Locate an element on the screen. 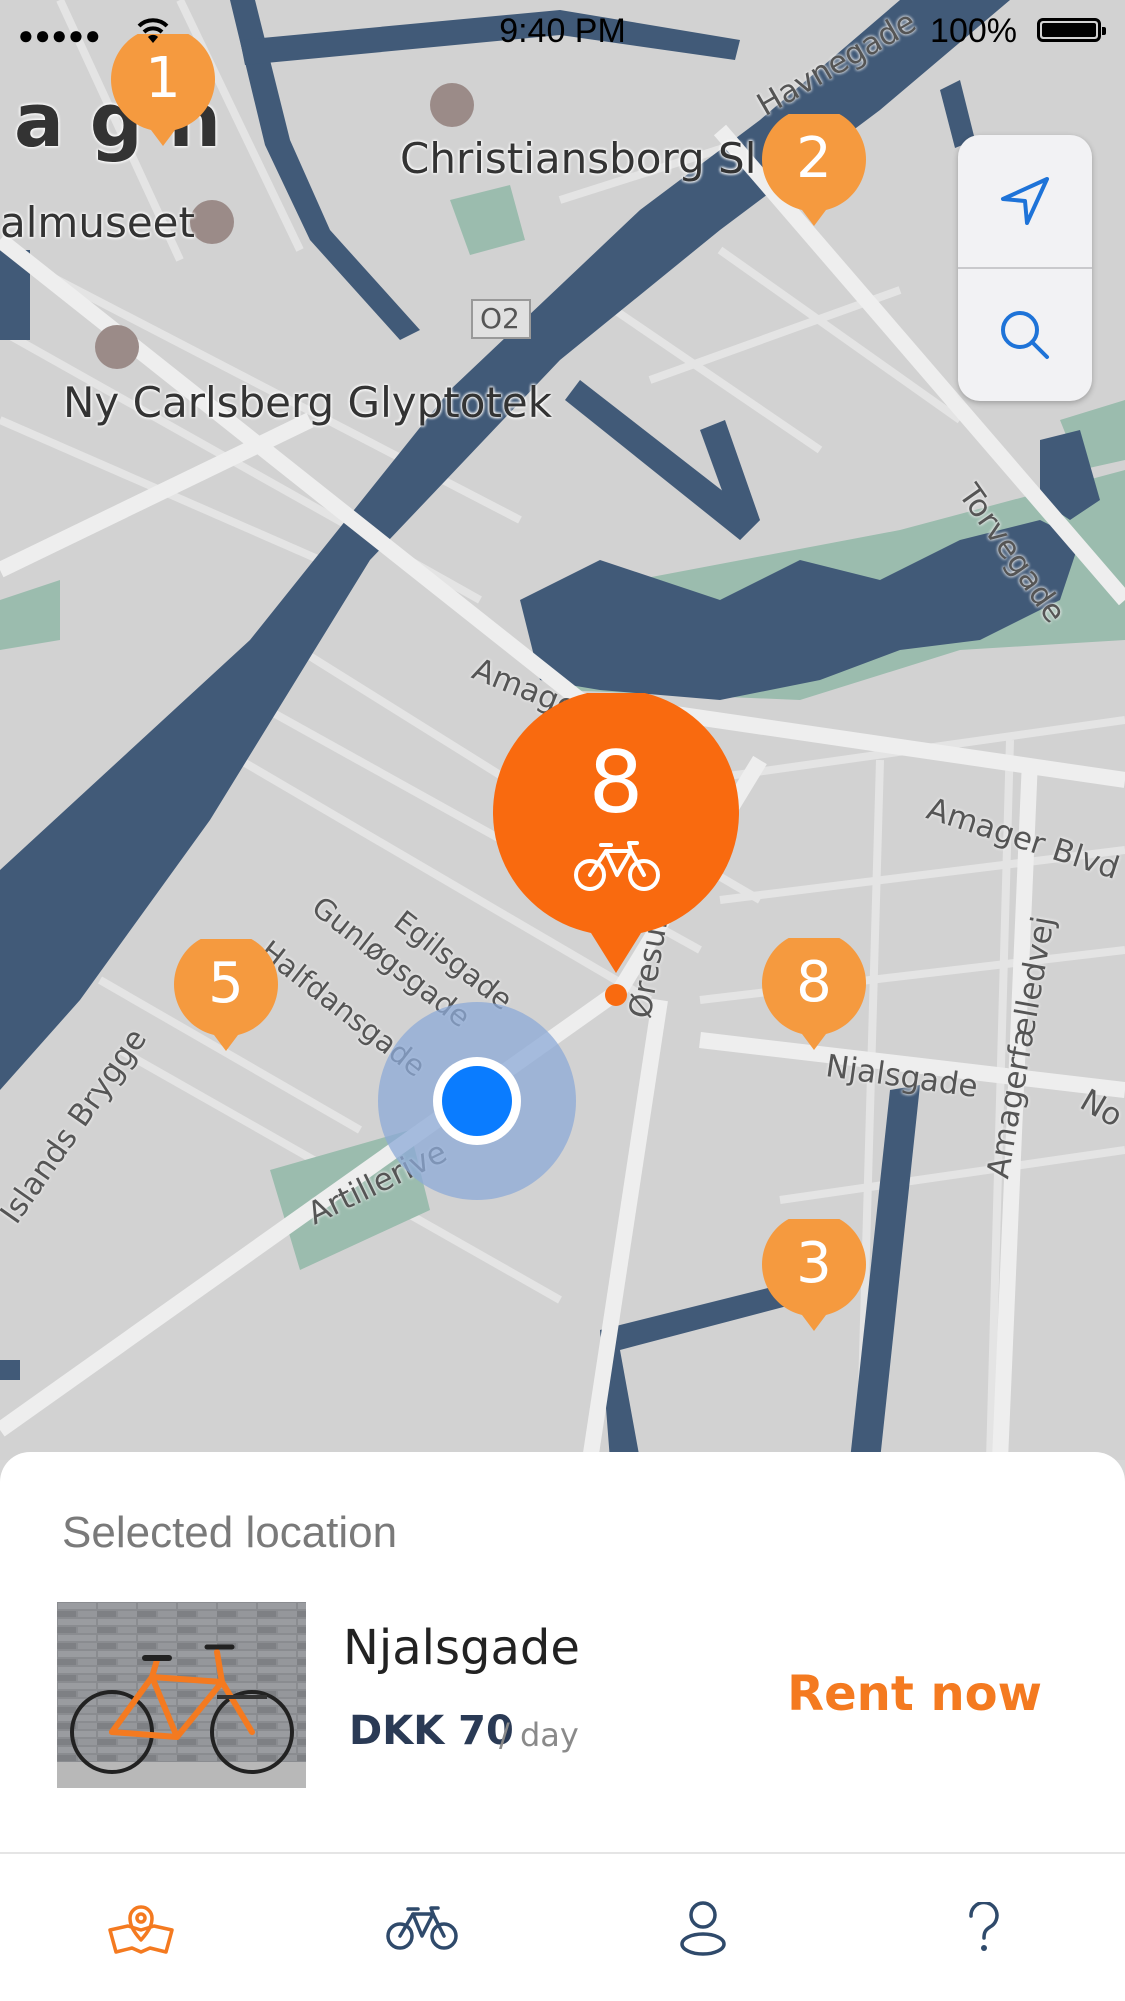 This screenshot has height=2001, width=1125. question-icon is located at coordinates (983, 1926).